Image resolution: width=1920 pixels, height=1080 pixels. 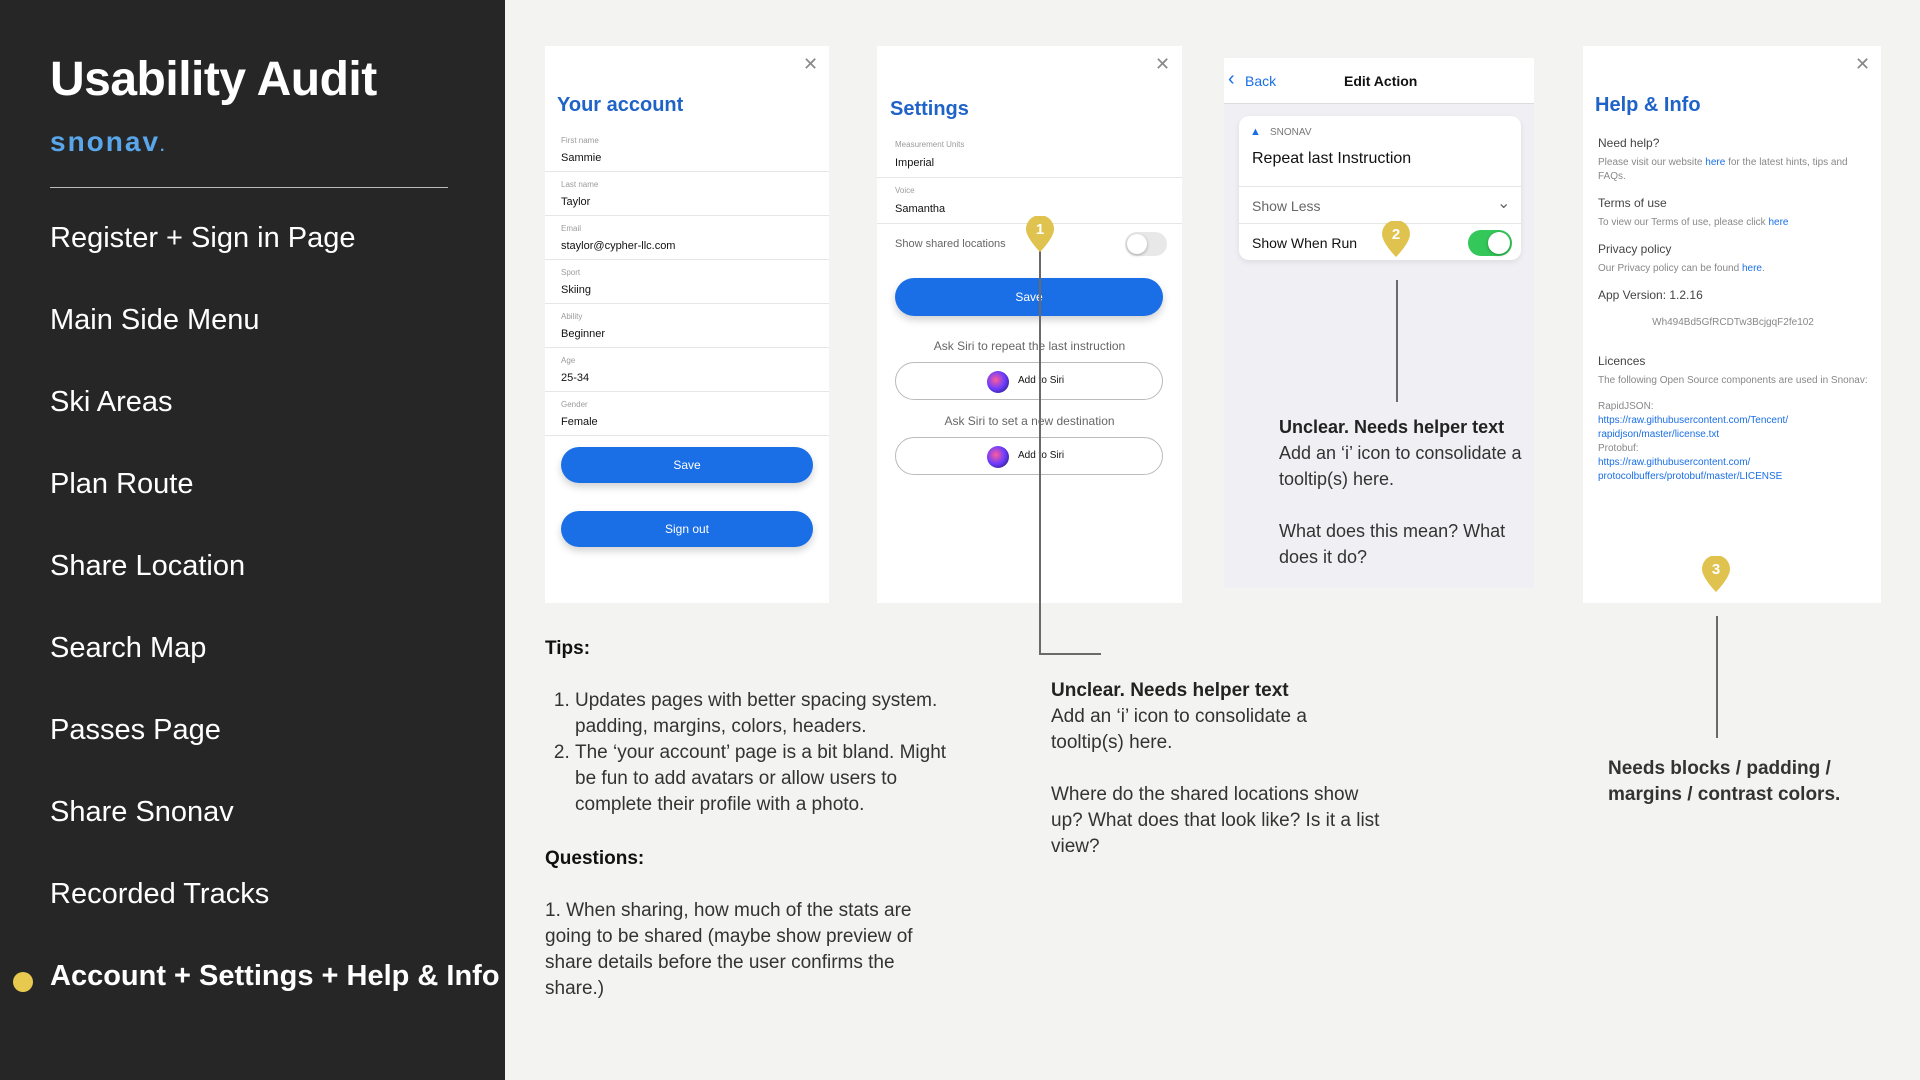 I want to click on divider, so click(x=249, y=187).